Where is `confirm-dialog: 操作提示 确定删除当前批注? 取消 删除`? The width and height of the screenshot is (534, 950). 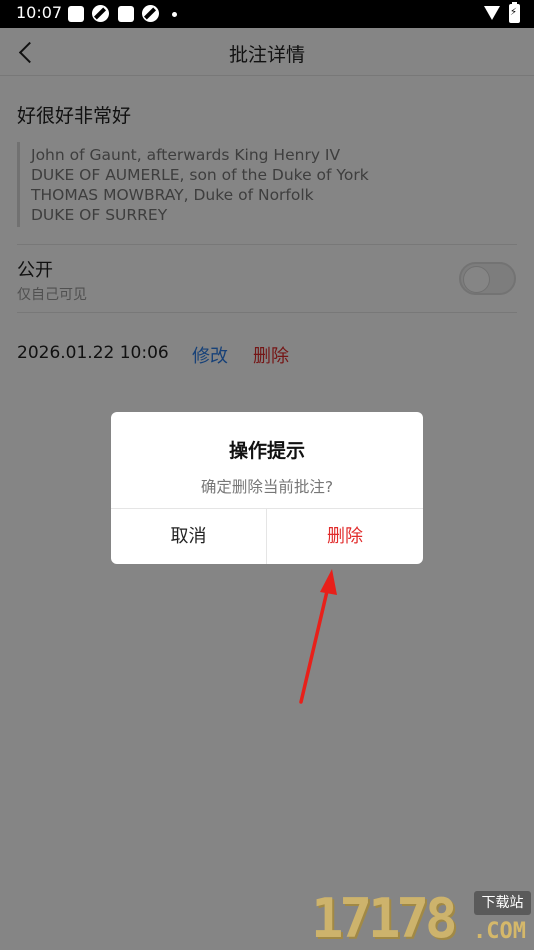
confirm-dialog: 操作提示 确定删除当前批注? 取消 删除 is located at coordinates (267, 488).